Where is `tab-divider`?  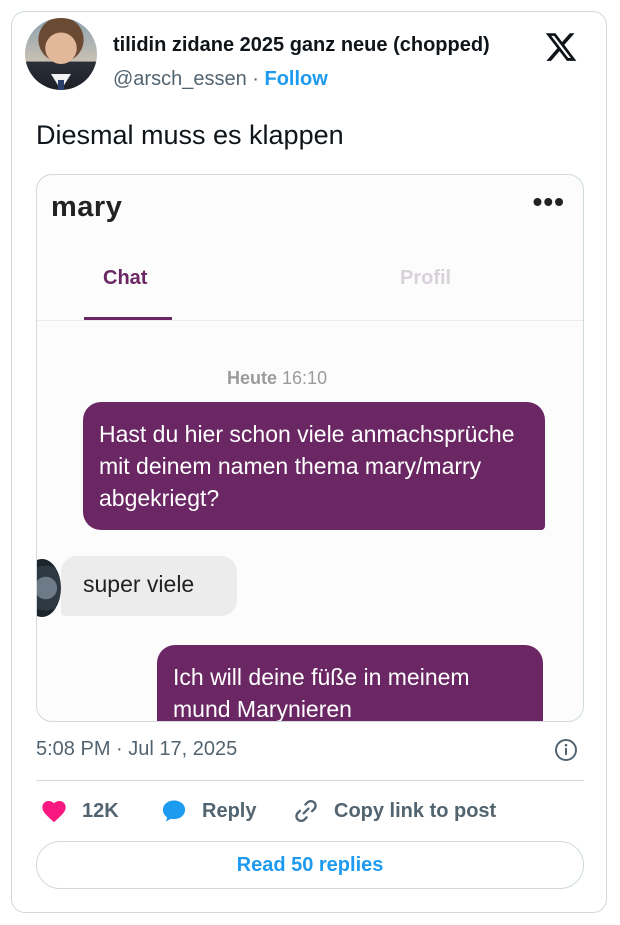 tab-divider is located at coordinates (310, 320).